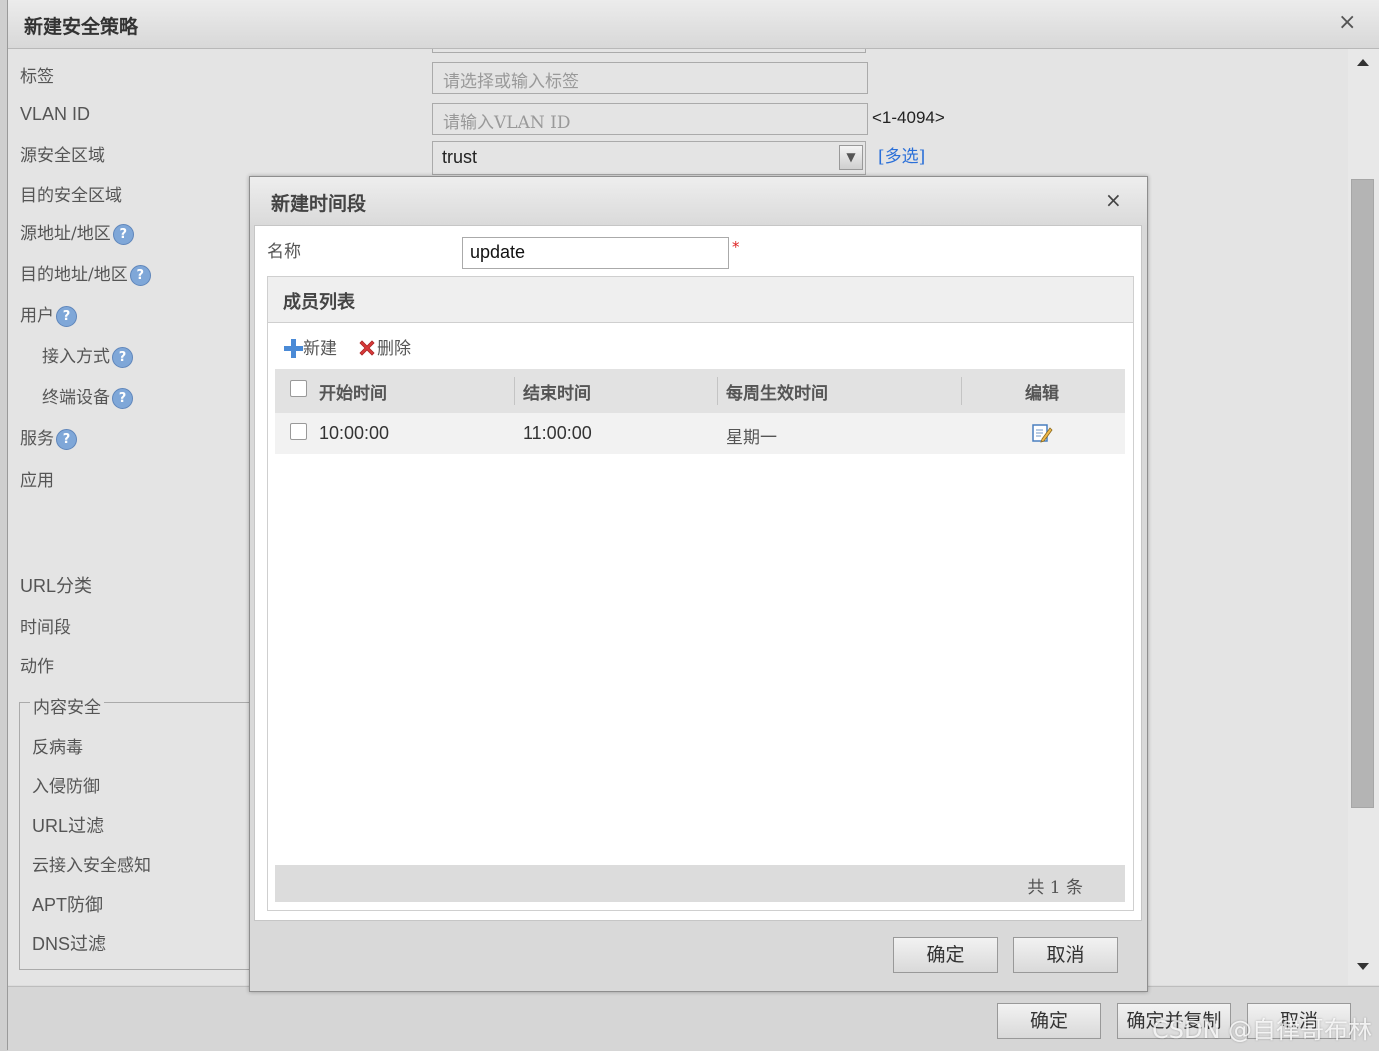 This screenshot has height=1051, width=1379. Describe the element at coordinates (1055, 888) in the screenshot. I see `total-count: 共 1 条` at that location.